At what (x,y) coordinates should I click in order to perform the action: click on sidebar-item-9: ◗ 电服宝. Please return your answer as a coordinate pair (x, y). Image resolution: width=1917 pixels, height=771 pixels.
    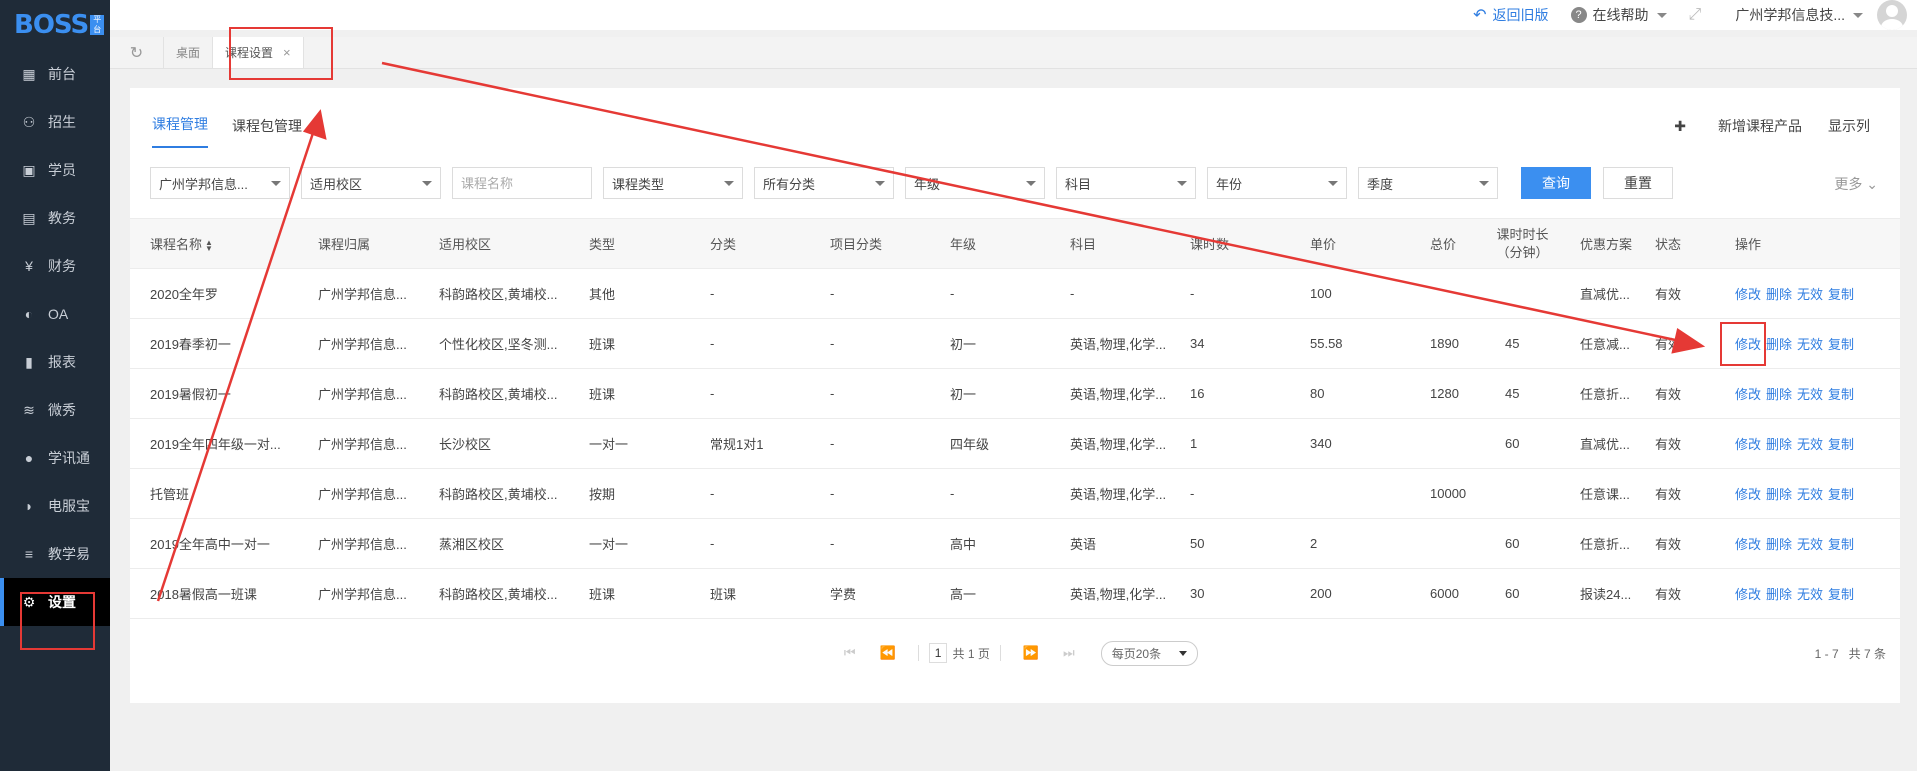
    Looking at the image, I should click on (55, 506).